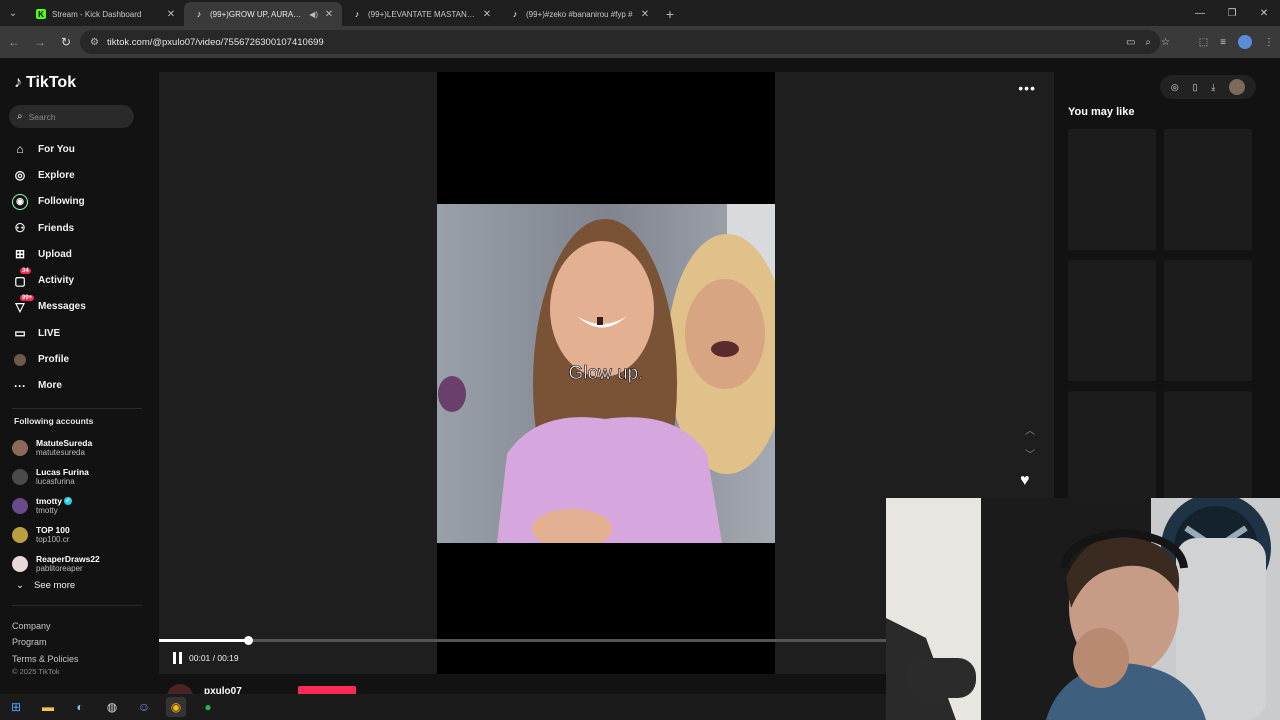 This screenshot has width=1280, height=720. What do you see at coordinates (1208, 87) in the screenshot?
I see `top-right-toolbar: ◎ ▯ ⤓` at bounding box center [1208, 87].